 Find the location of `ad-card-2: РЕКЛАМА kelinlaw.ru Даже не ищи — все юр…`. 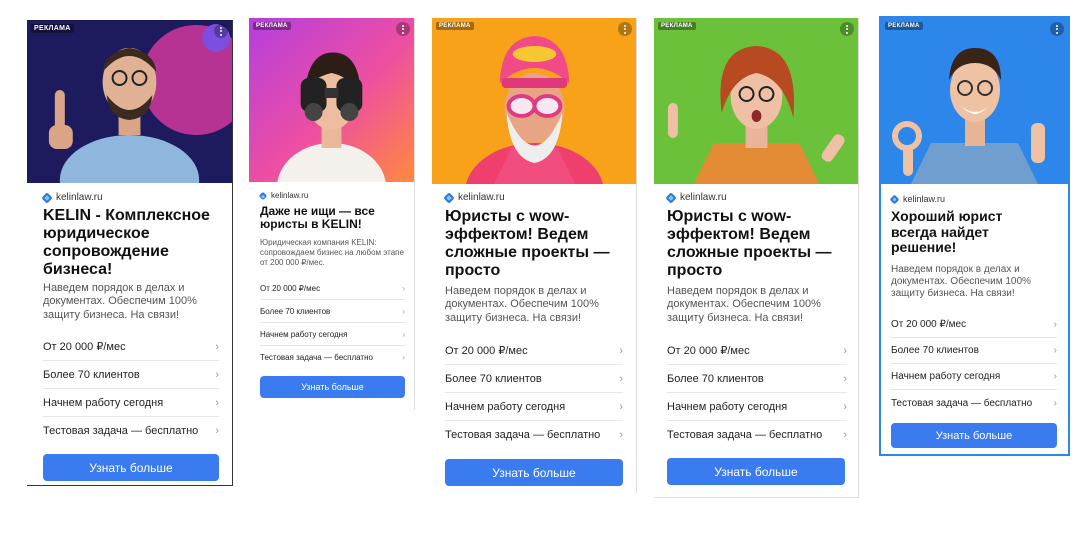

ad-card-2: РЕКЛАМА kelinlaw.ru Даже не ищи — все юр… is located at coordinates (332, 214).